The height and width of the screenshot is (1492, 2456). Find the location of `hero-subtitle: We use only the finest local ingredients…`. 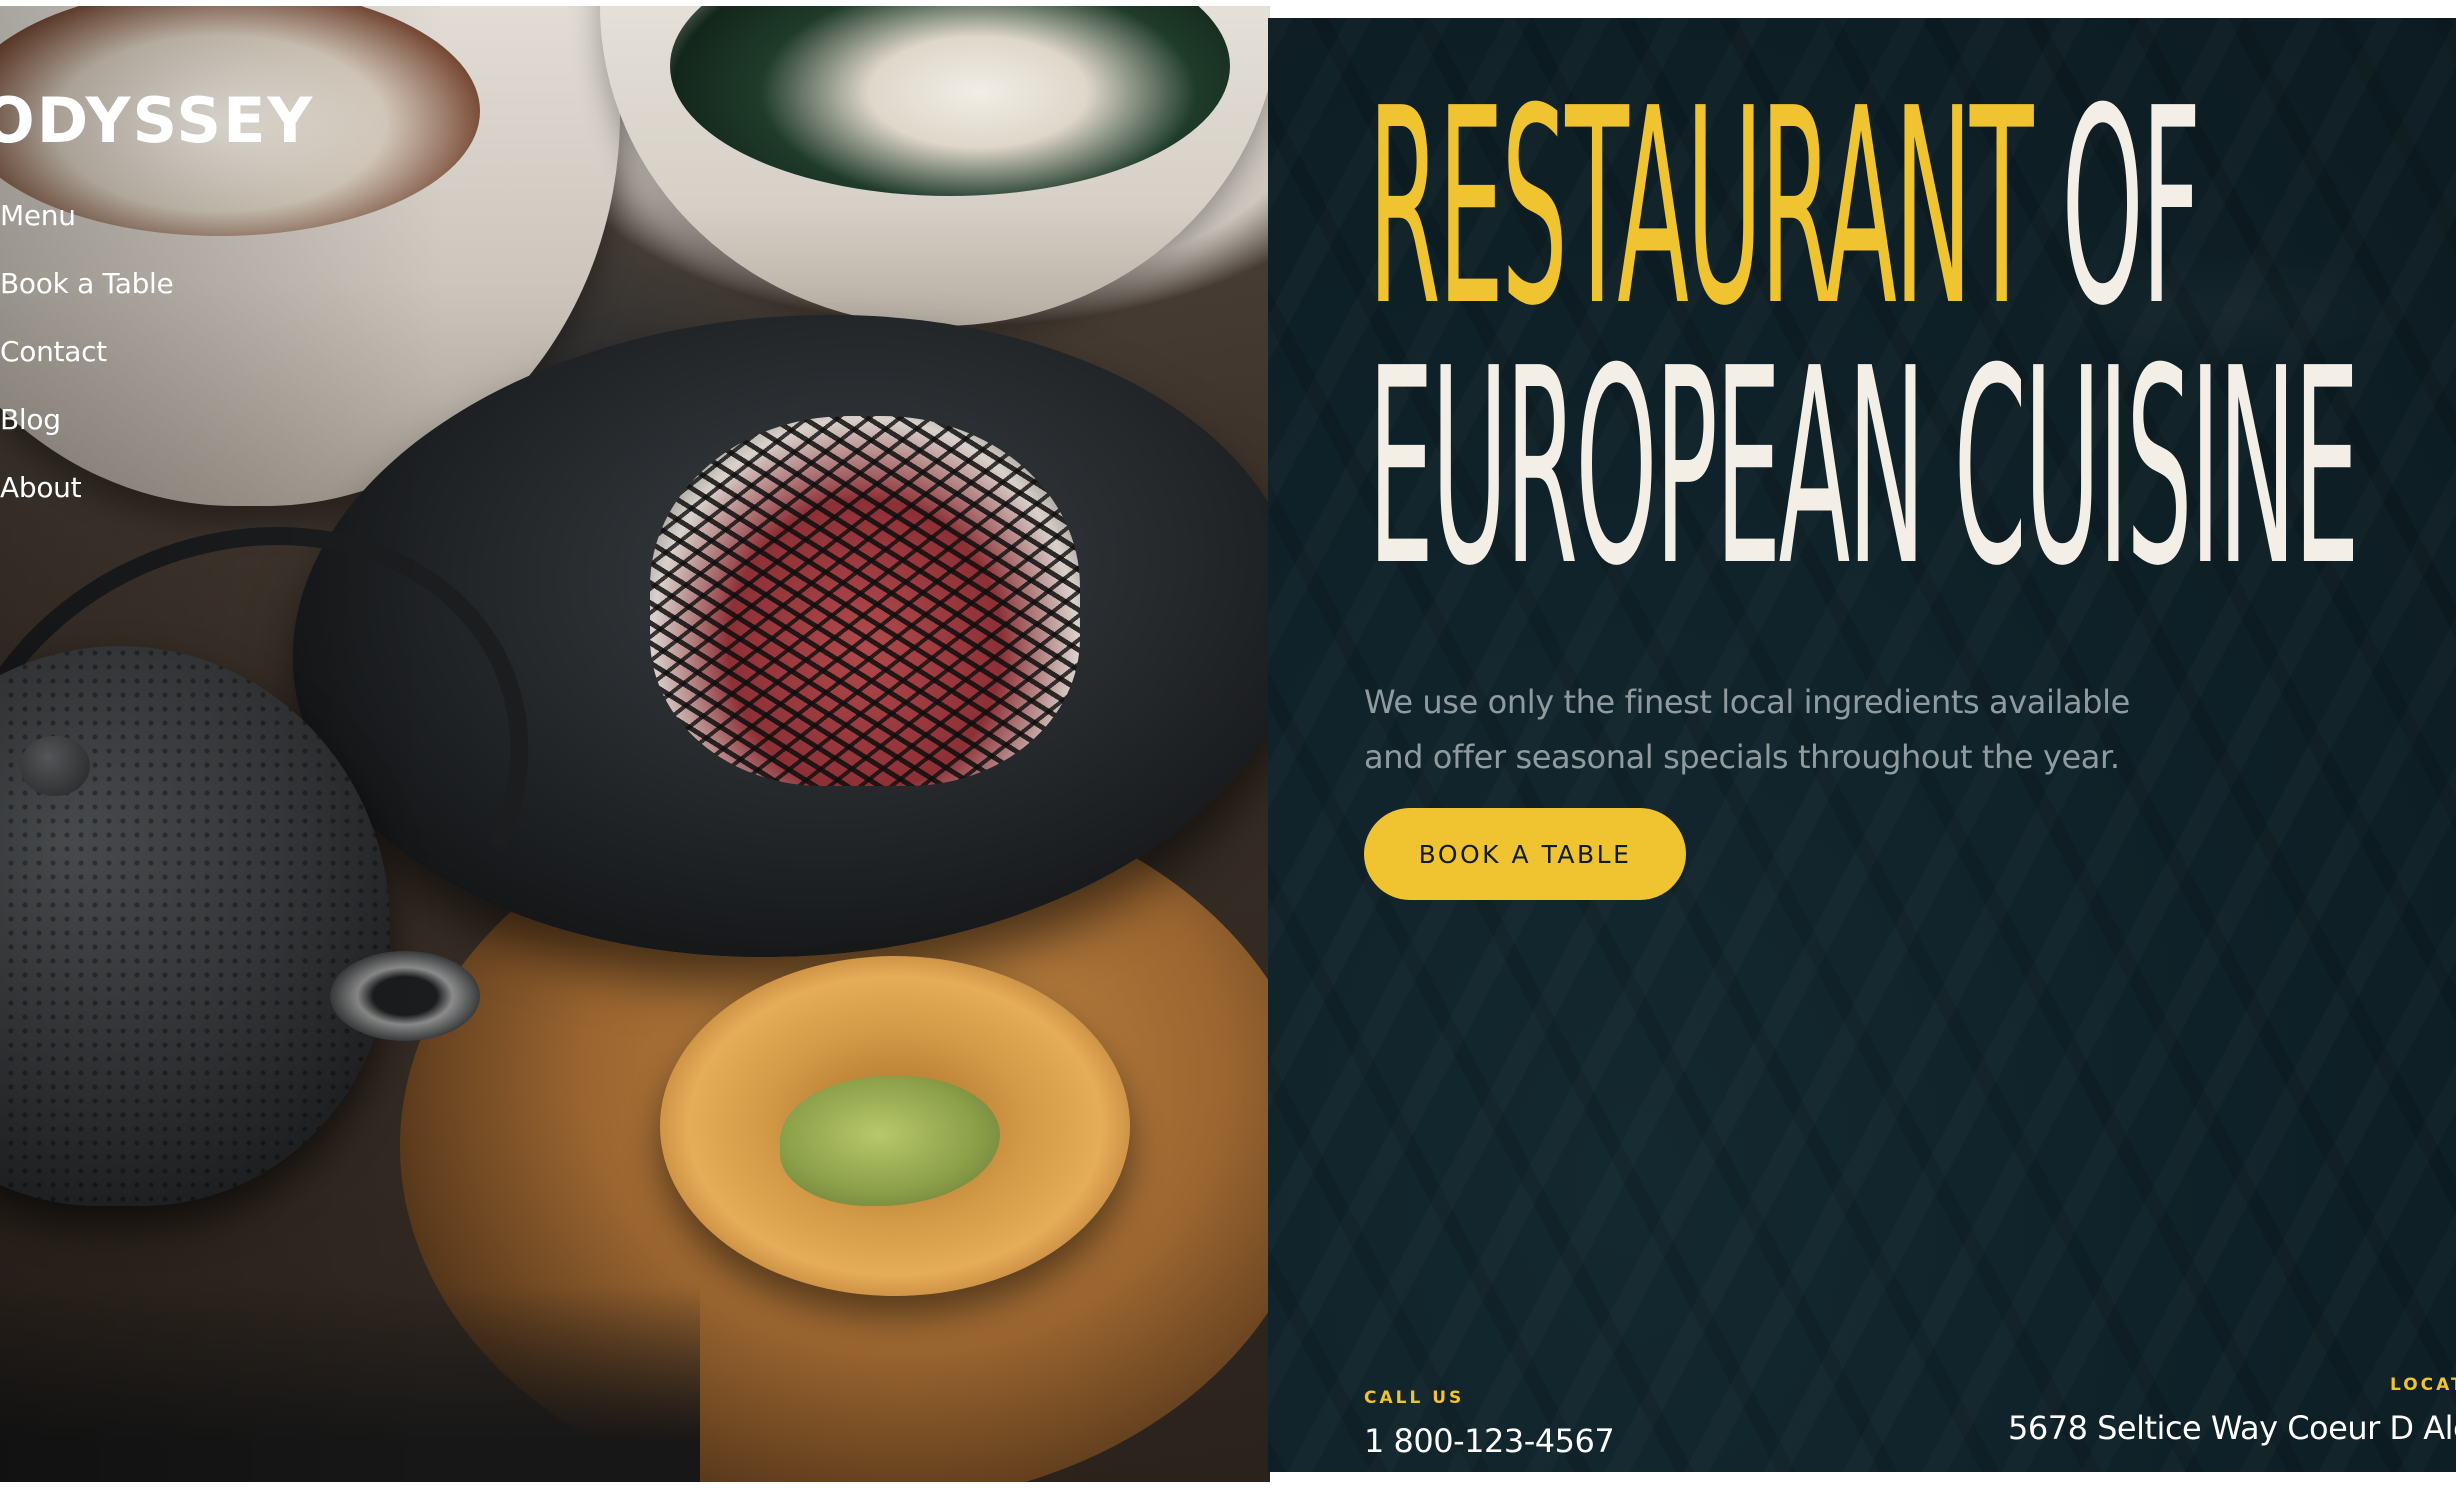

hero-subtitle: We use only the finest local ingredients… is located at coordinates (1747, 729).